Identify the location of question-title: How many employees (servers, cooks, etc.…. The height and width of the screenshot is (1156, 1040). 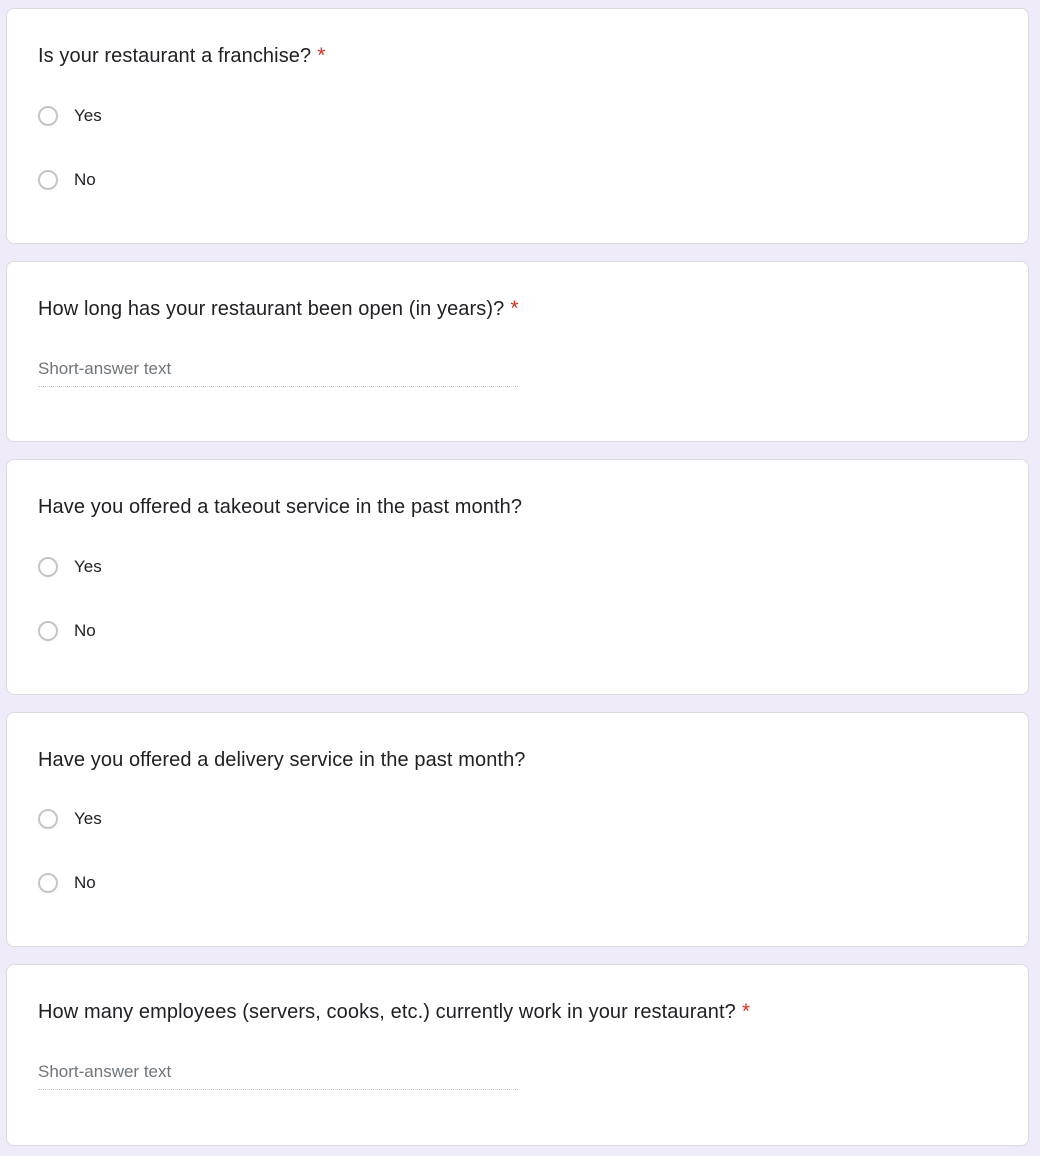
(394, 1012).